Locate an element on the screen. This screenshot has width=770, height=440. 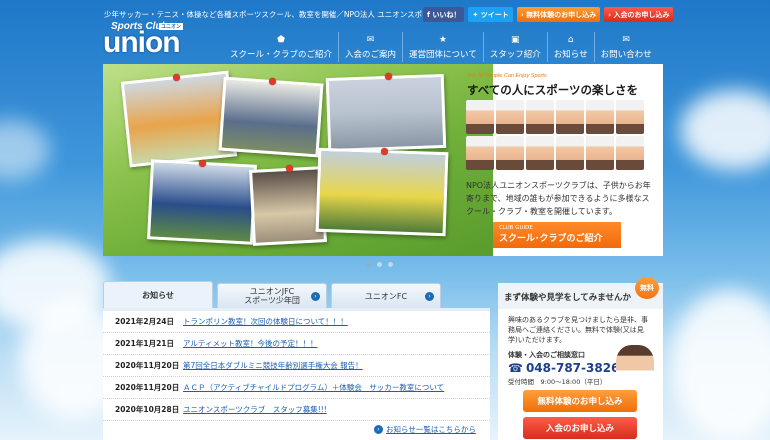
hero-title: すべての人にスポーツの楽しさを is located at coordinates (553, 90).